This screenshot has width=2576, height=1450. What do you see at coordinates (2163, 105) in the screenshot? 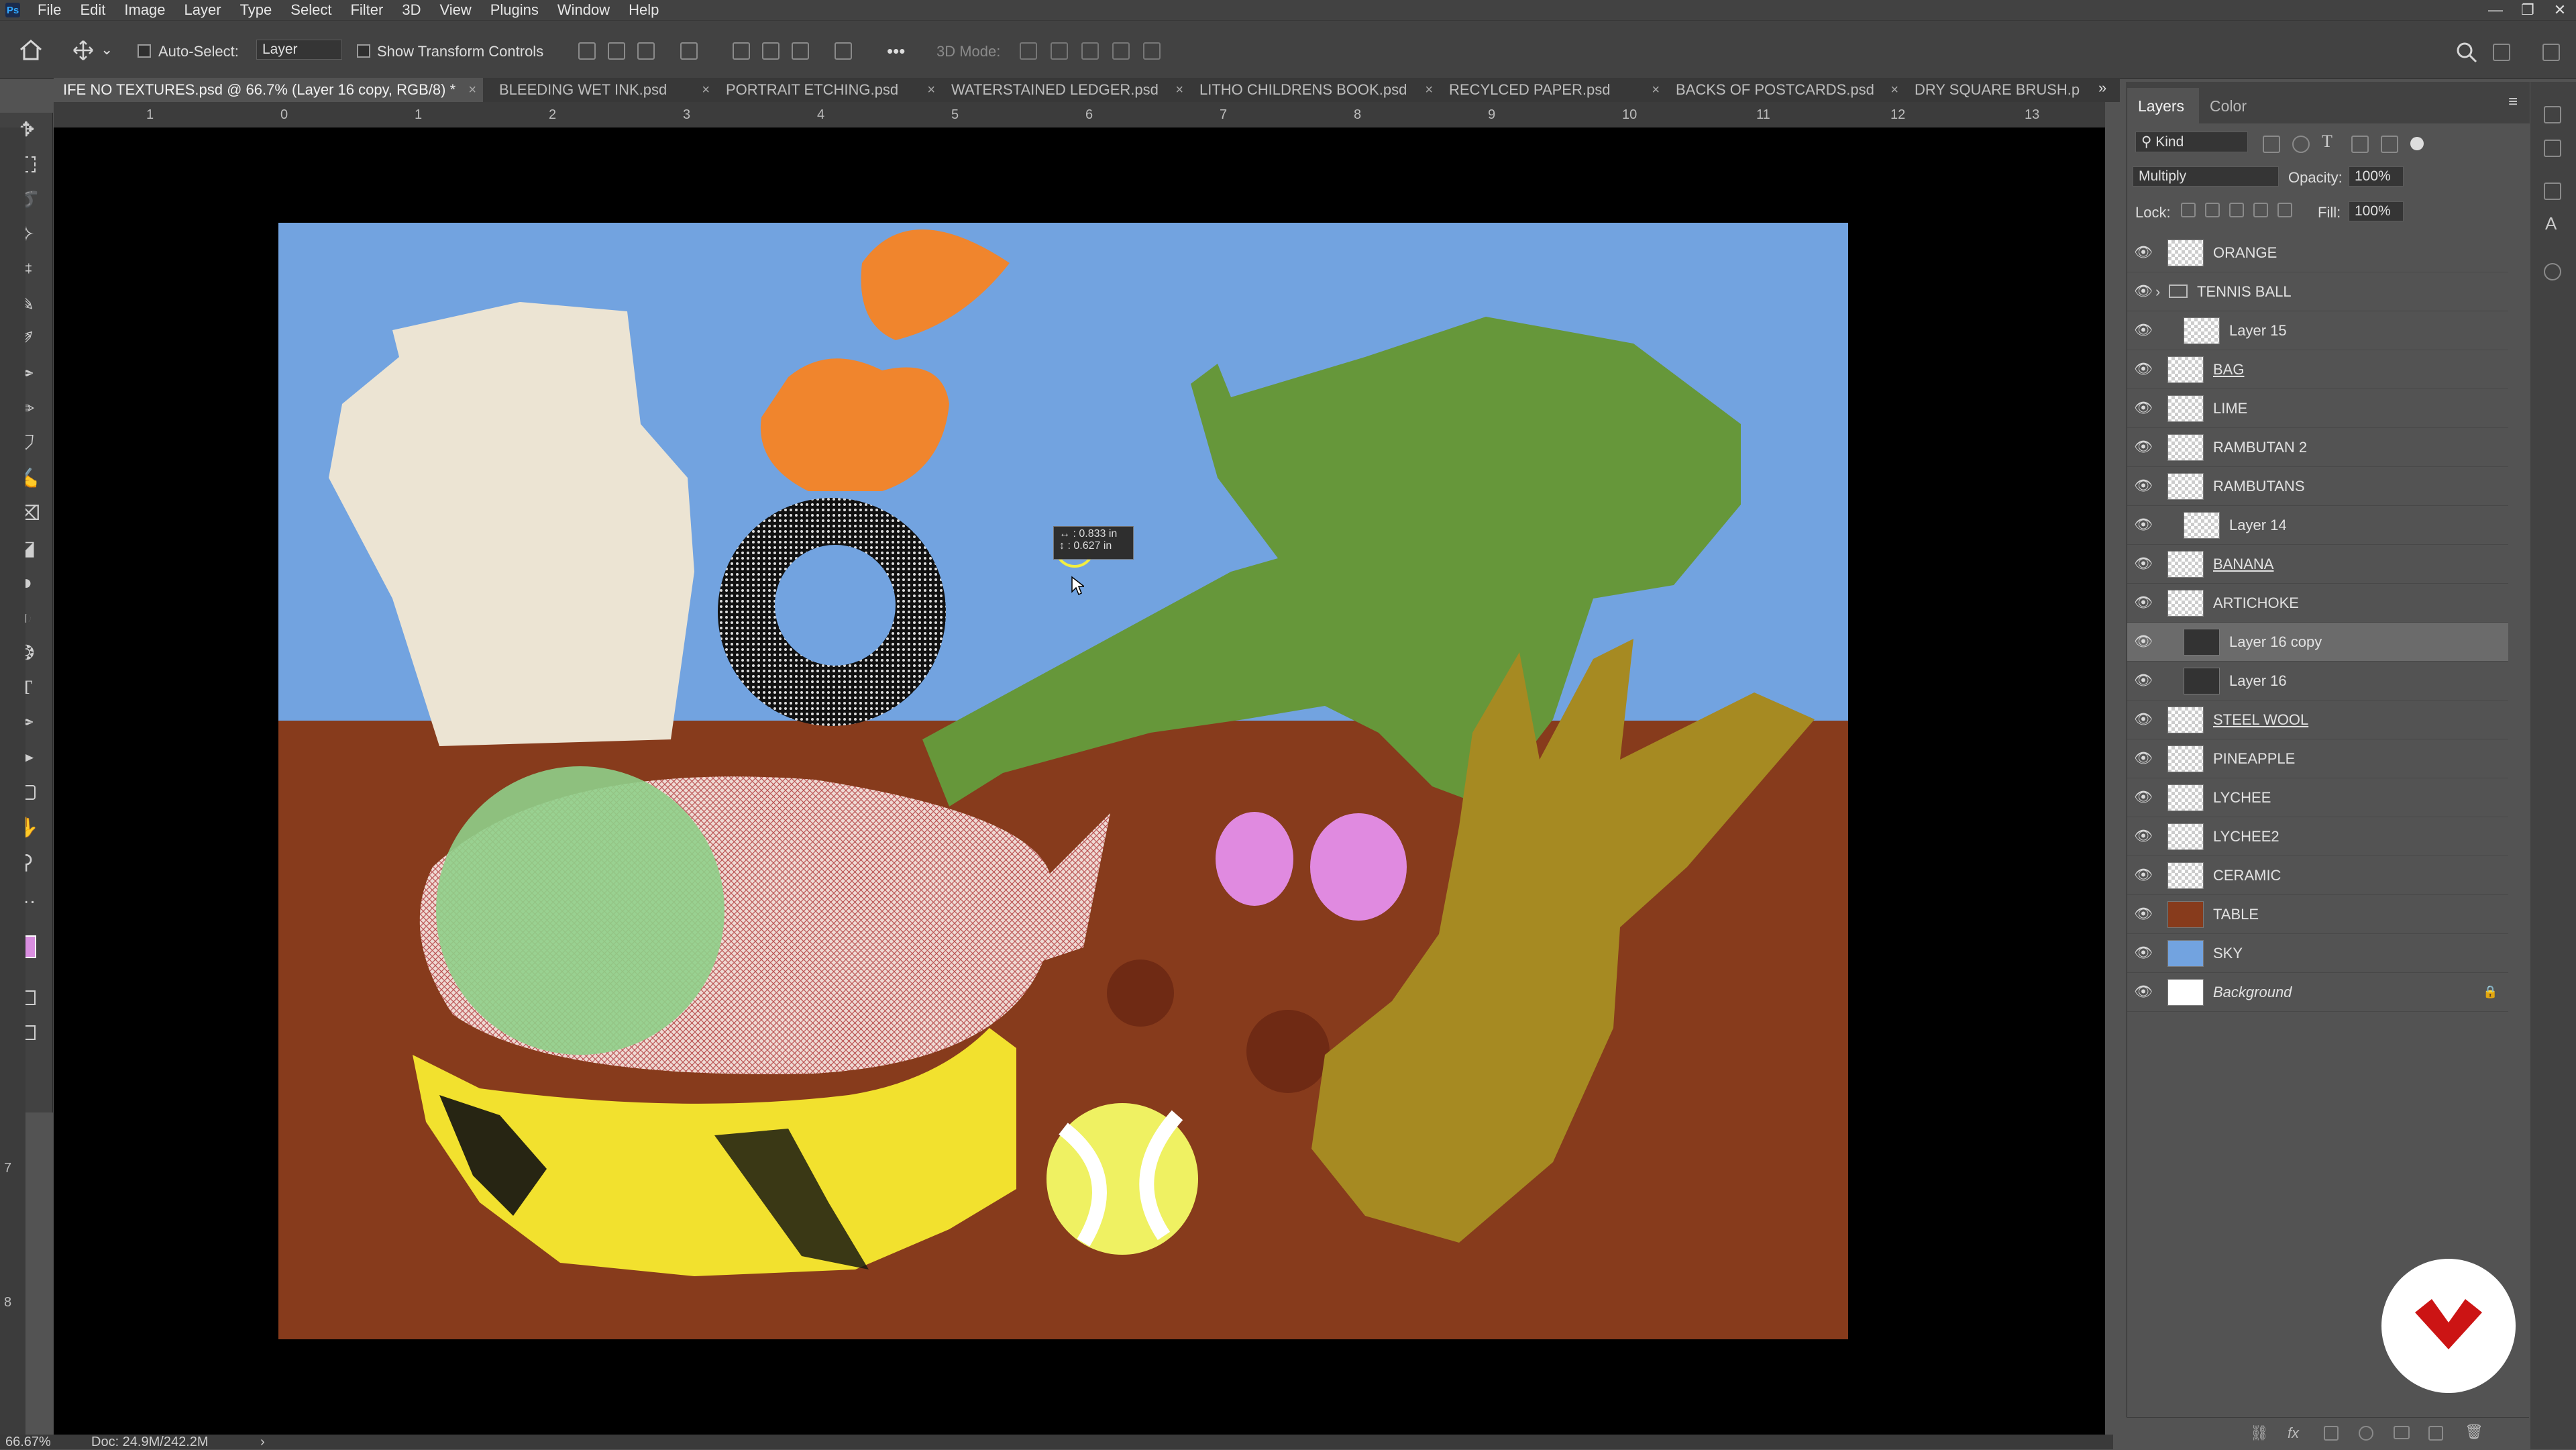
I see `tab-layers: Layers` at bounding box center [2163, 105].